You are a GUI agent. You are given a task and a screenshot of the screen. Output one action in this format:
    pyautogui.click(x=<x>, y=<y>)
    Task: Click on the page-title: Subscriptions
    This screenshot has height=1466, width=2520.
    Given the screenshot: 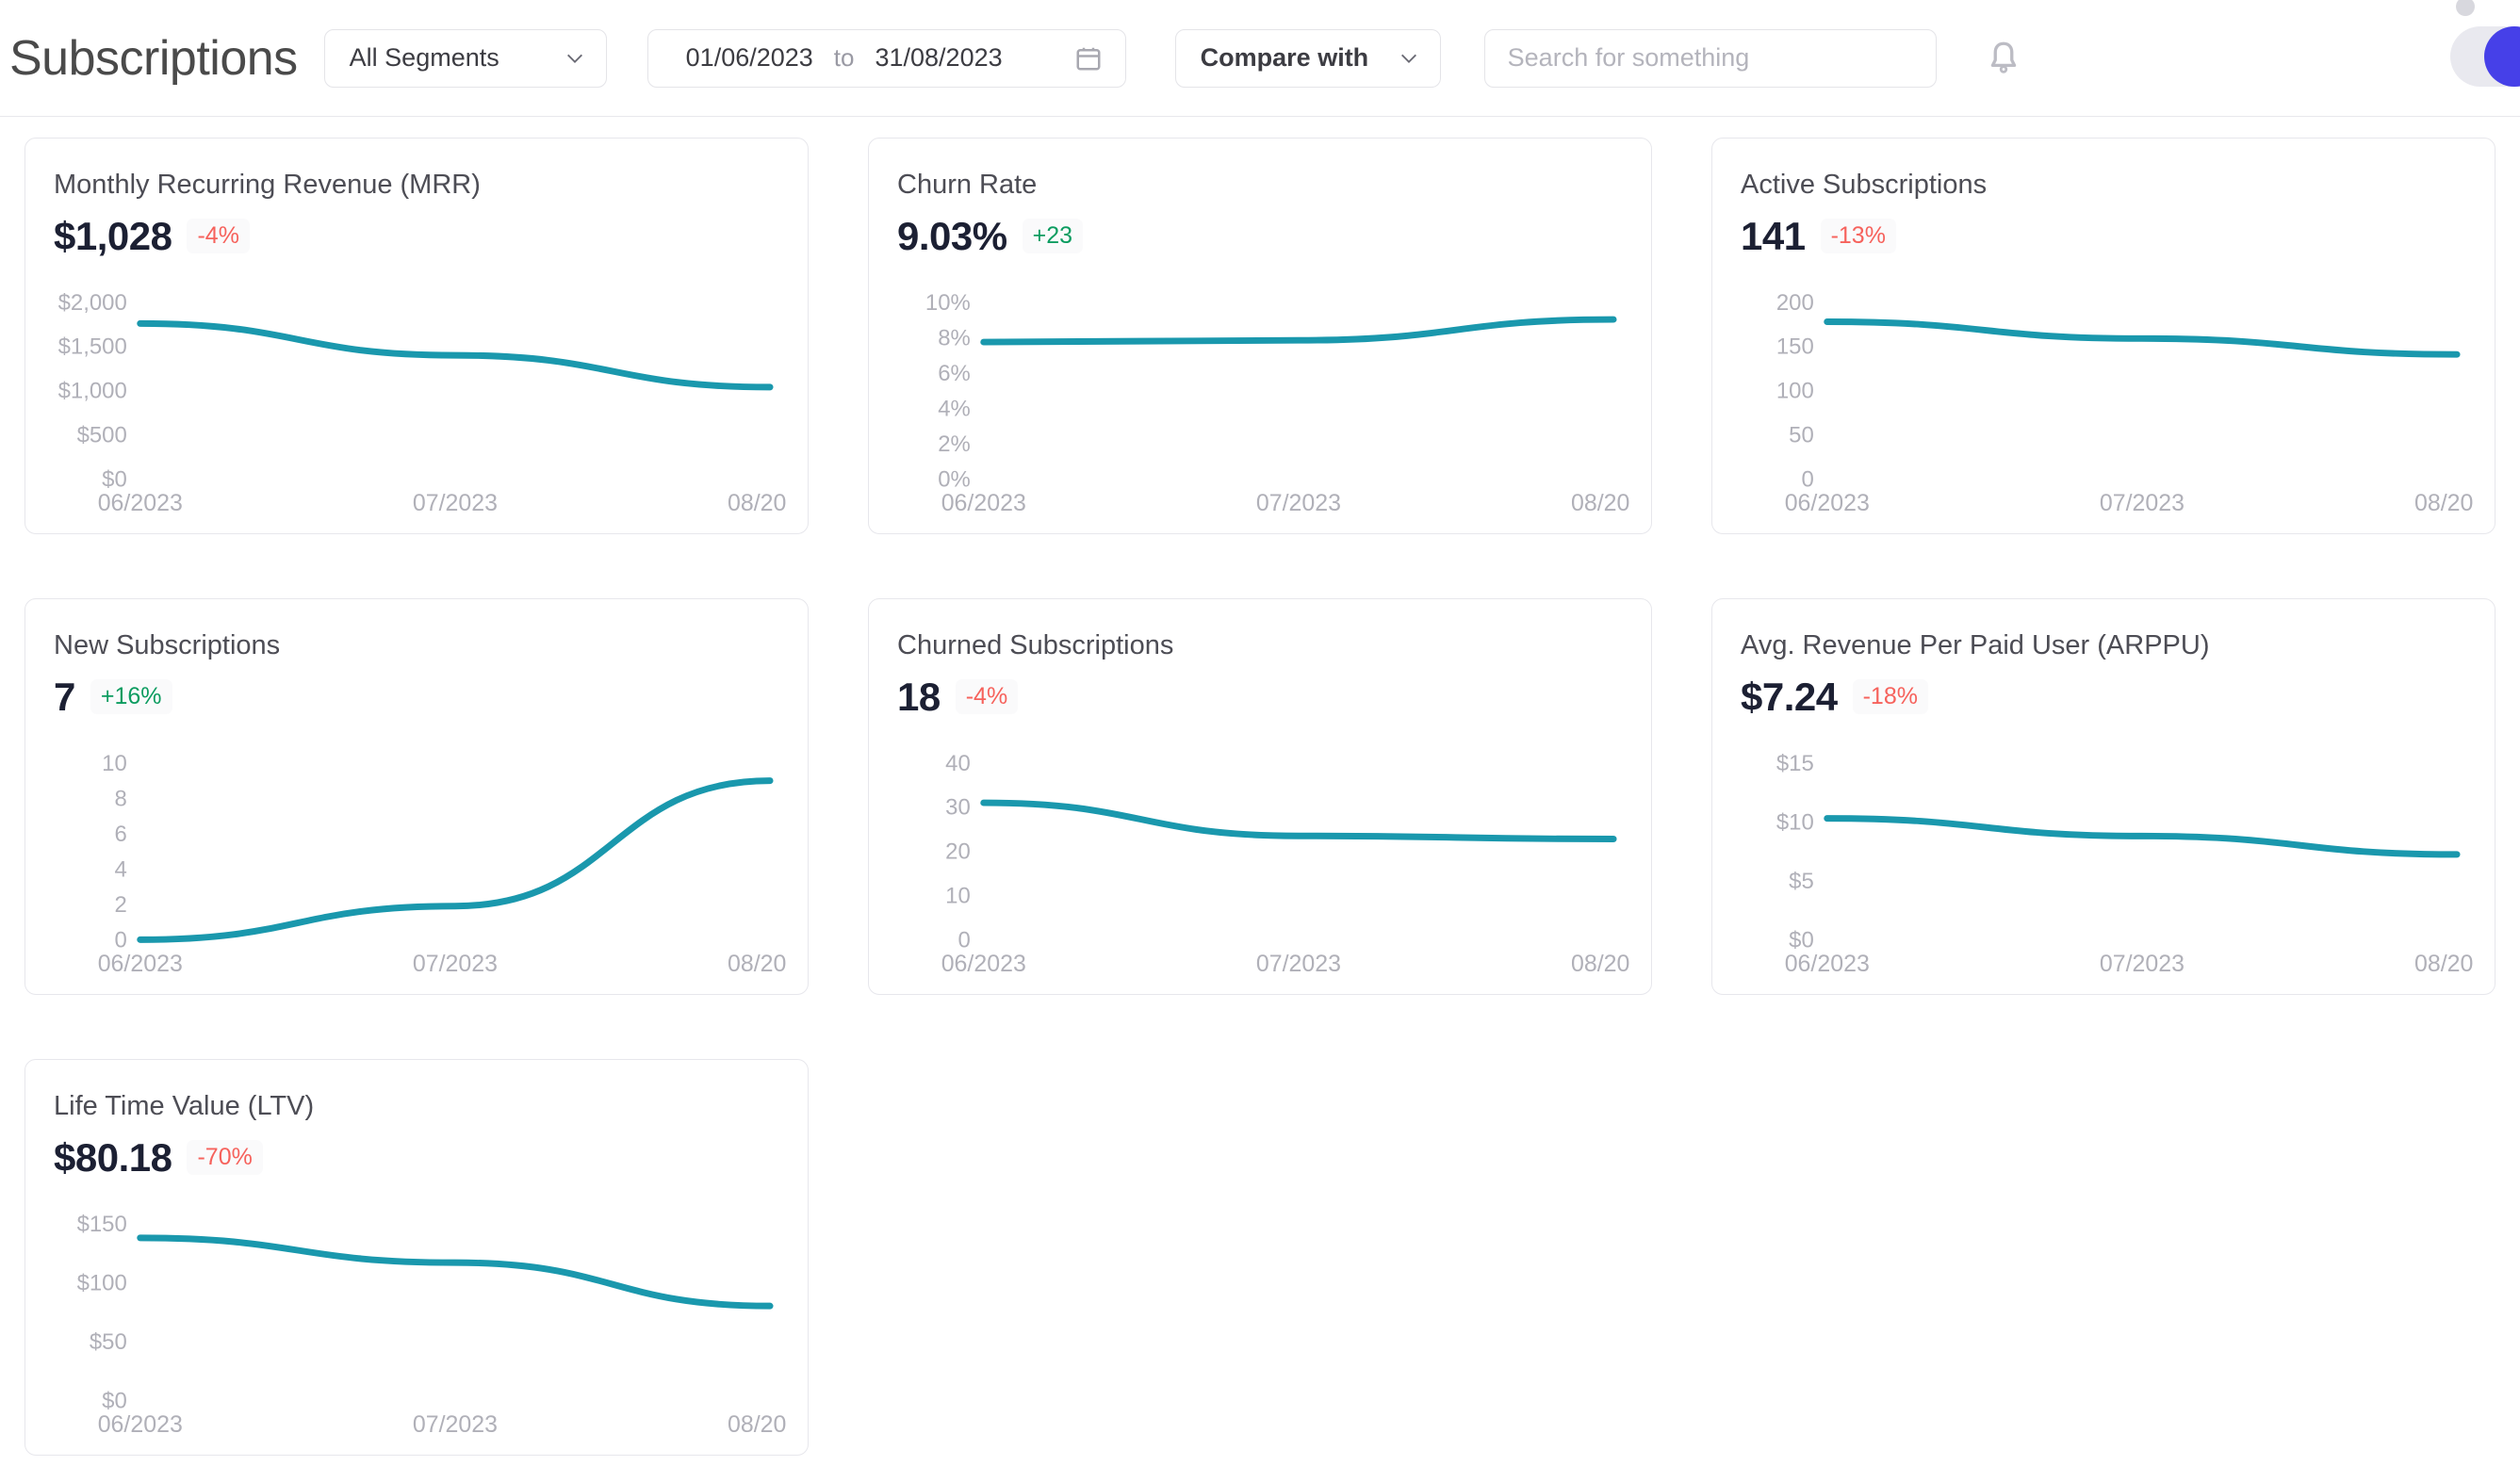 What is the action you would take?
    pyautogui.click(x=153, y=58)
    